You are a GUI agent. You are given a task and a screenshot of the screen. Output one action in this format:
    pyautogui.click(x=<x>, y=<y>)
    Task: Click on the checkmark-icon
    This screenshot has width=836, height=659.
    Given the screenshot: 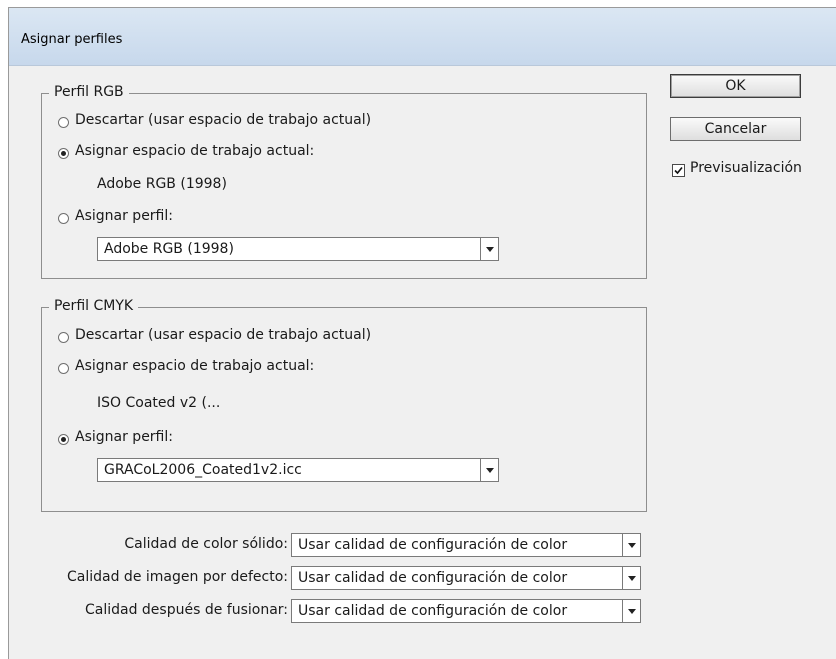 What is the action you would take?
    pyautogui.click(x=678, y=170)
    